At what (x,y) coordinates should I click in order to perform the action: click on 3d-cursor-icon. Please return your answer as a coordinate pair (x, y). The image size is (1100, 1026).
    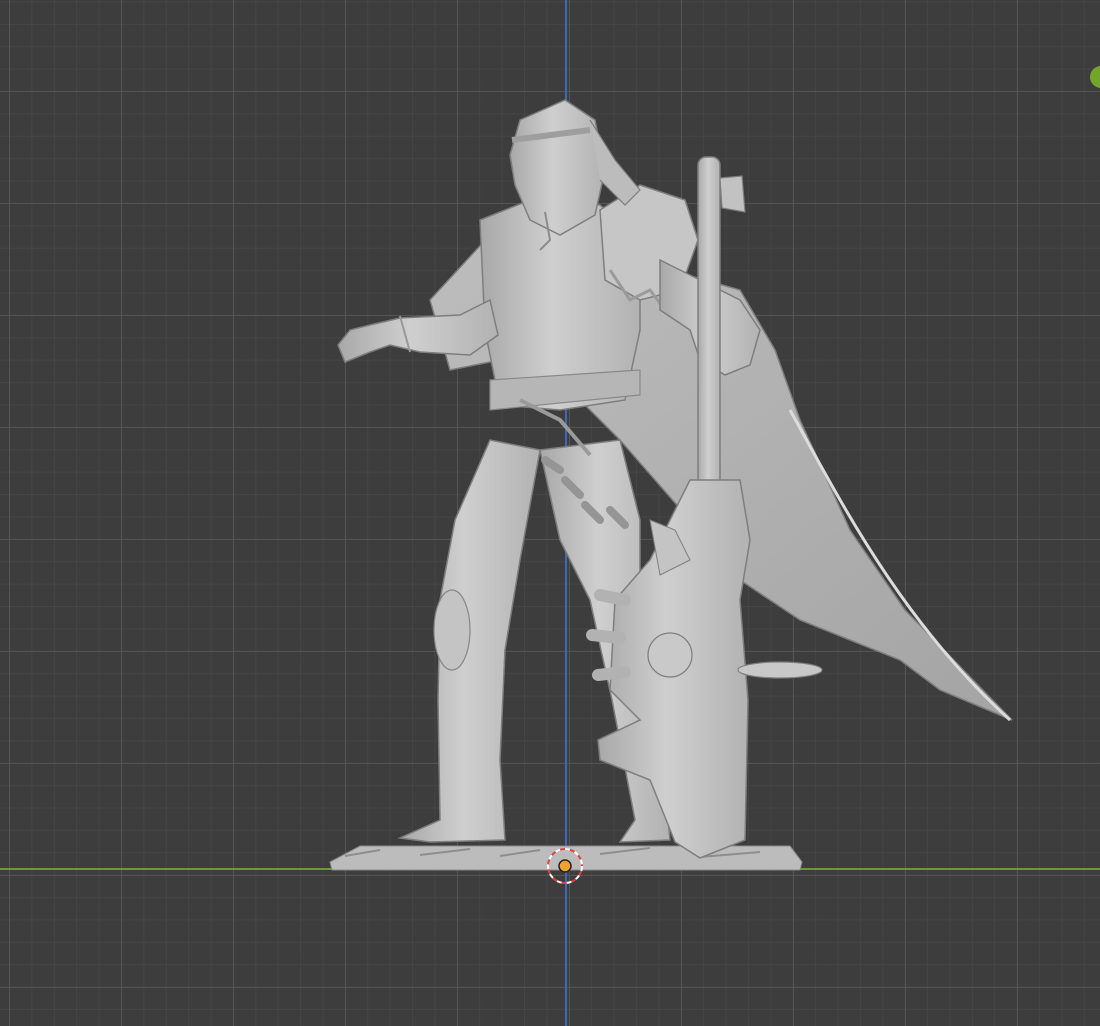
    Looking at the image, I should click on (565, 866).